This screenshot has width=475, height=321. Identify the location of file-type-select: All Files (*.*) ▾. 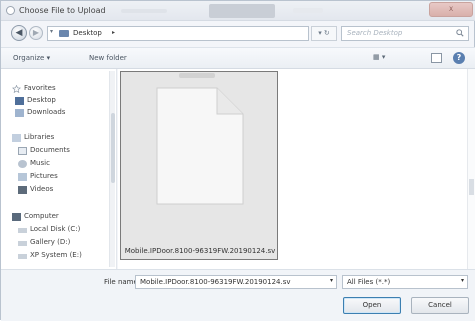
(405, 282).